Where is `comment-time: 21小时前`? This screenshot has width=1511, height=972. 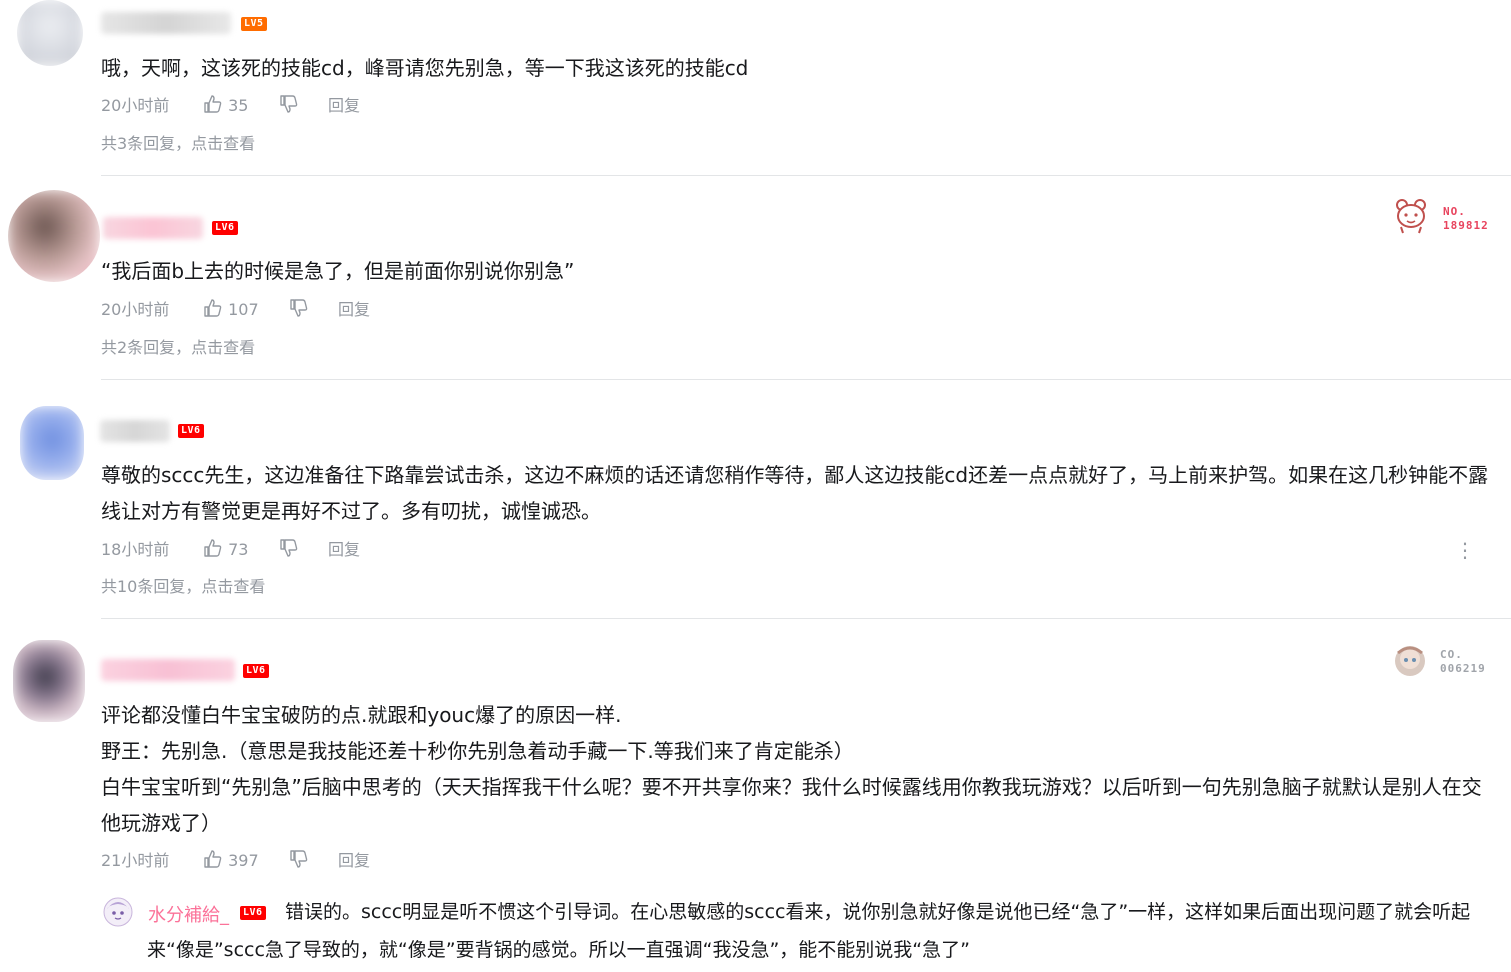 comment-time: 21小时前 is located at coordinates (135, 860).